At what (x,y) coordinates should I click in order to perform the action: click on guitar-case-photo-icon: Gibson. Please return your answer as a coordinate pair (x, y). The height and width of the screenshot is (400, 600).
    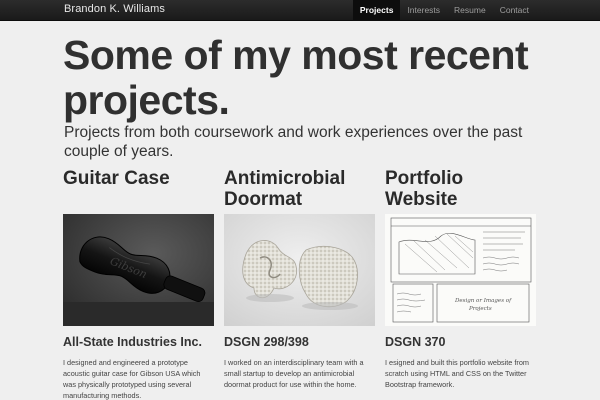
    Looking at the image, I should click on (138, 270).